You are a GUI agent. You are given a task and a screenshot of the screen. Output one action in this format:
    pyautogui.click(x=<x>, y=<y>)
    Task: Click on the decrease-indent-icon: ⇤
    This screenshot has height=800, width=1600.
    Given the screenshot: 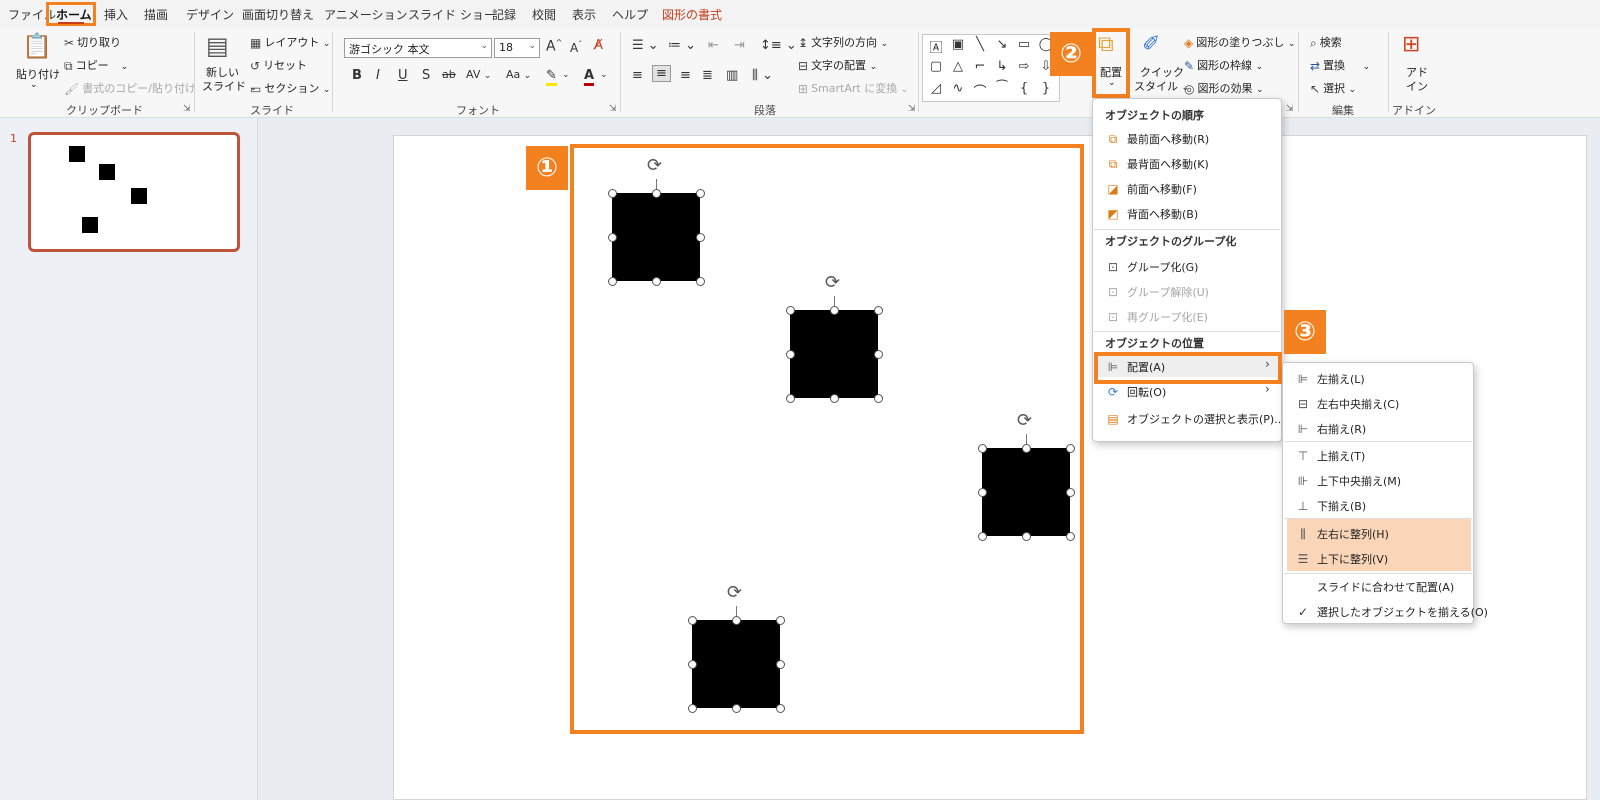 What is the action you would take?
    pyautogui.click(x=713, y=45)
    